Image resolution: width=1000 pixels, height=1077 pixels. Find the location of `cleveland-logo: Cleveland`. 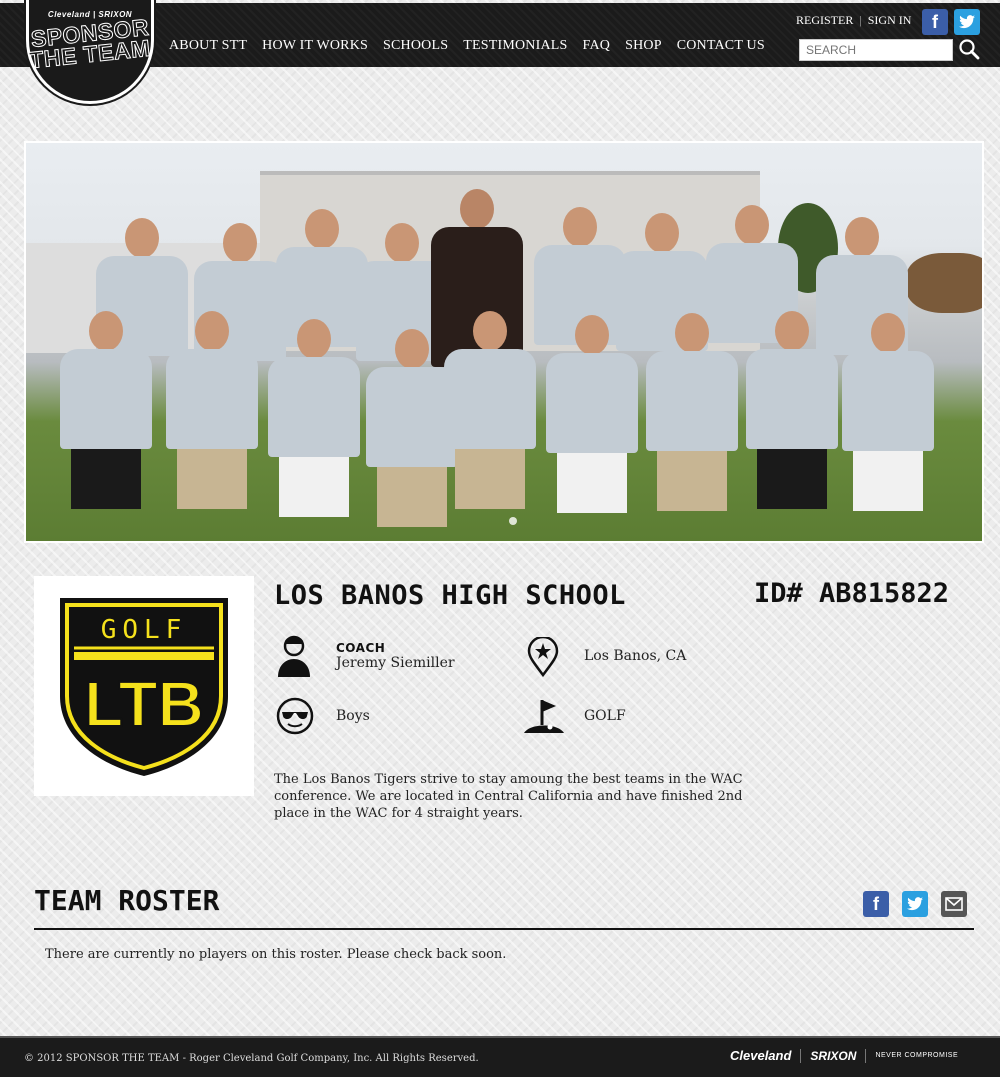

cleveland-logo: Cleveland is located at coordinates (760, 1055).